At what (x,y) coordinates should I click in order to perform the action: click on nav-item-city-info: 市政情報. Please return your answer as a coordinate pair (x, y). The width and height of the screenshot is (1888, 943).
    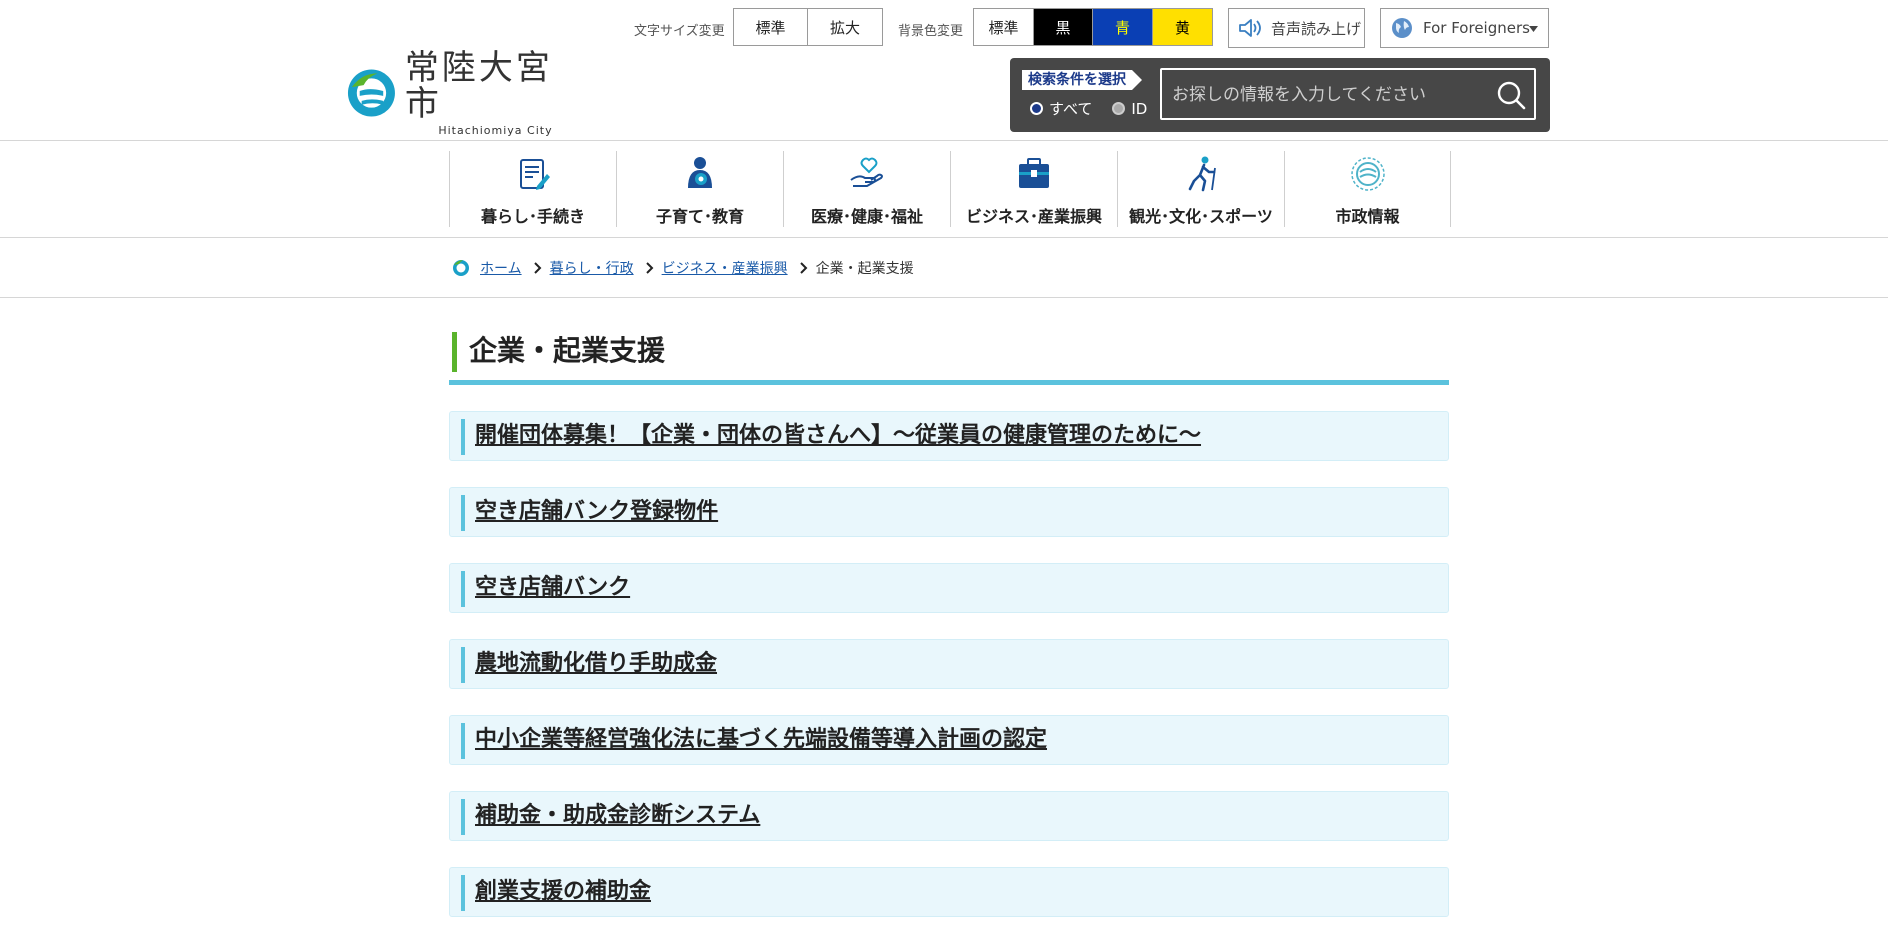
    Looking at the image, I should click on (1367, 189).